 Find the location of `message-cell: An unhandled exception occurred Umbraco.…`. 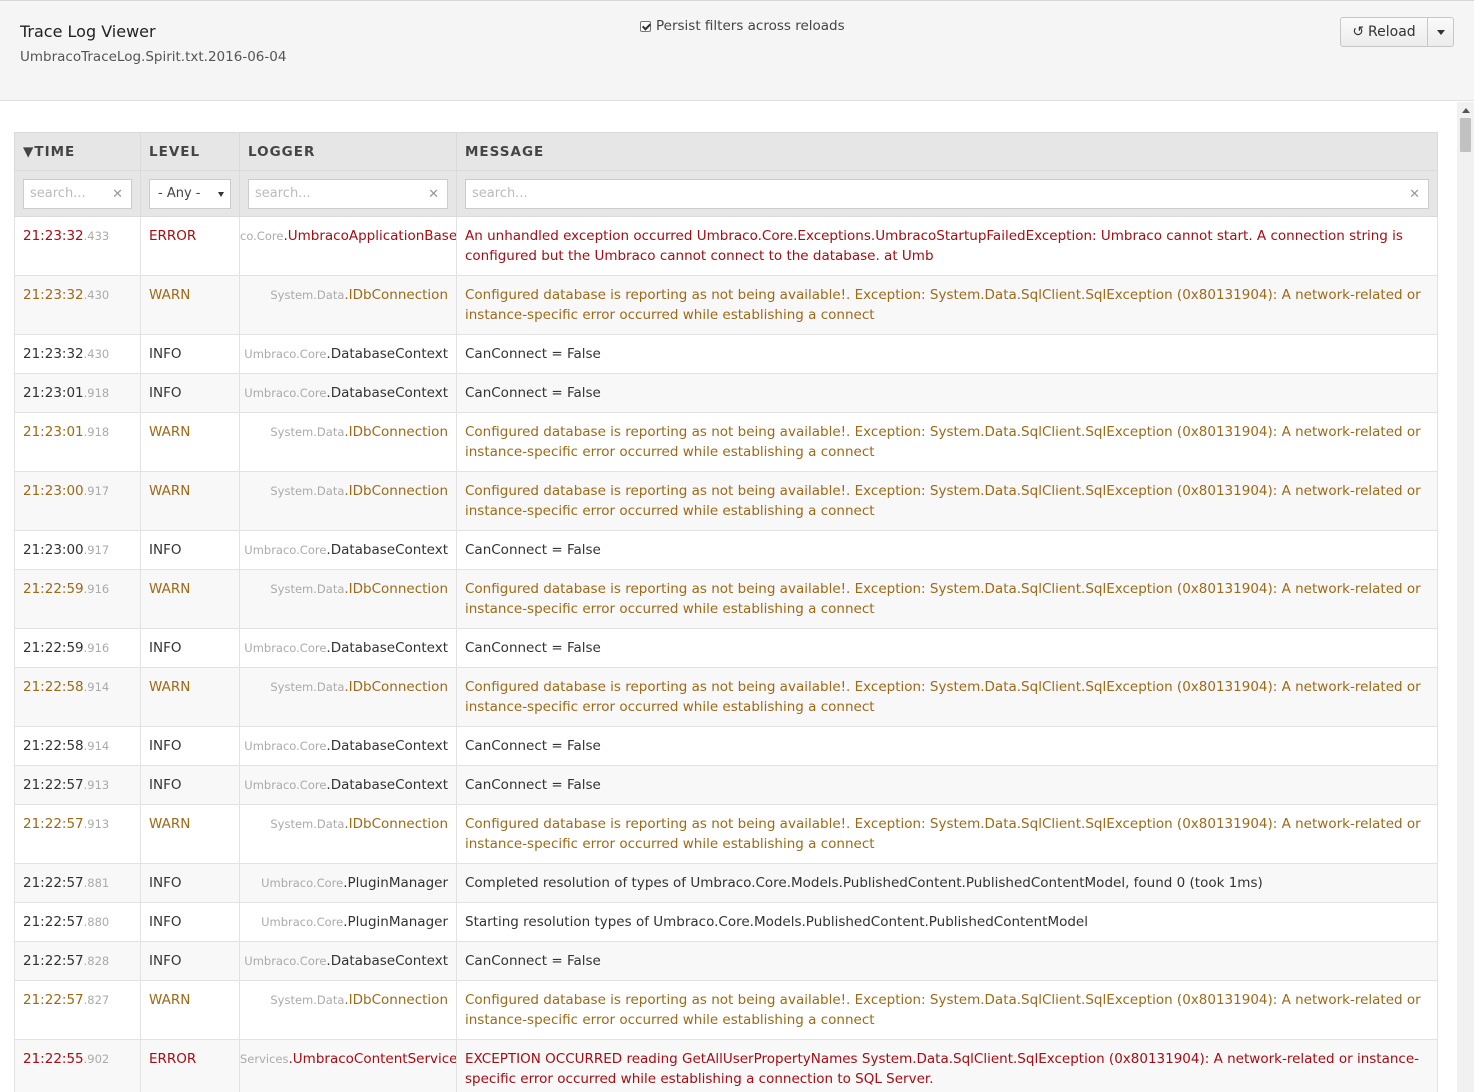

message-cell: An unhandled exception occurred Umbraco.… is located at coordinates (947, 246).